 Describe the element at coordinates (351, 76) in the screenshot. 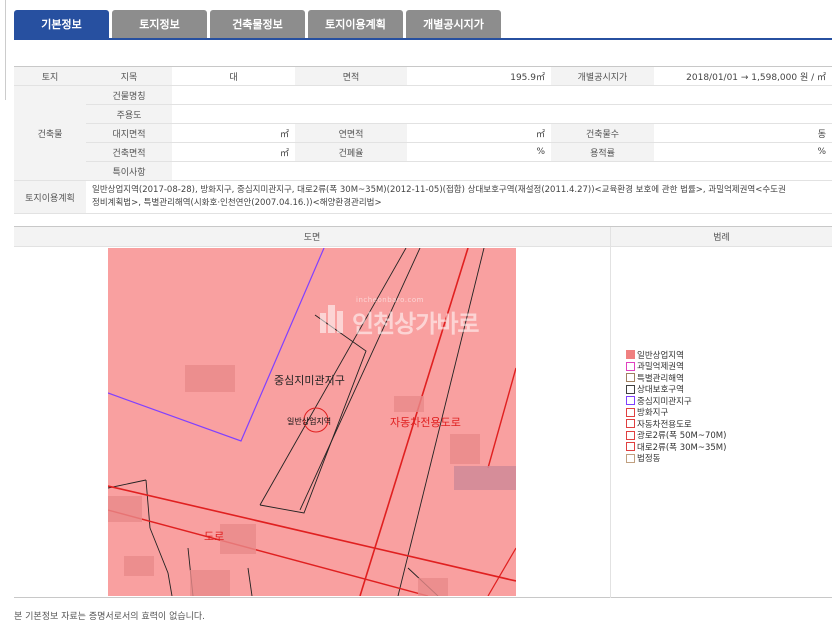

I see `area-label: 면적` at that location.